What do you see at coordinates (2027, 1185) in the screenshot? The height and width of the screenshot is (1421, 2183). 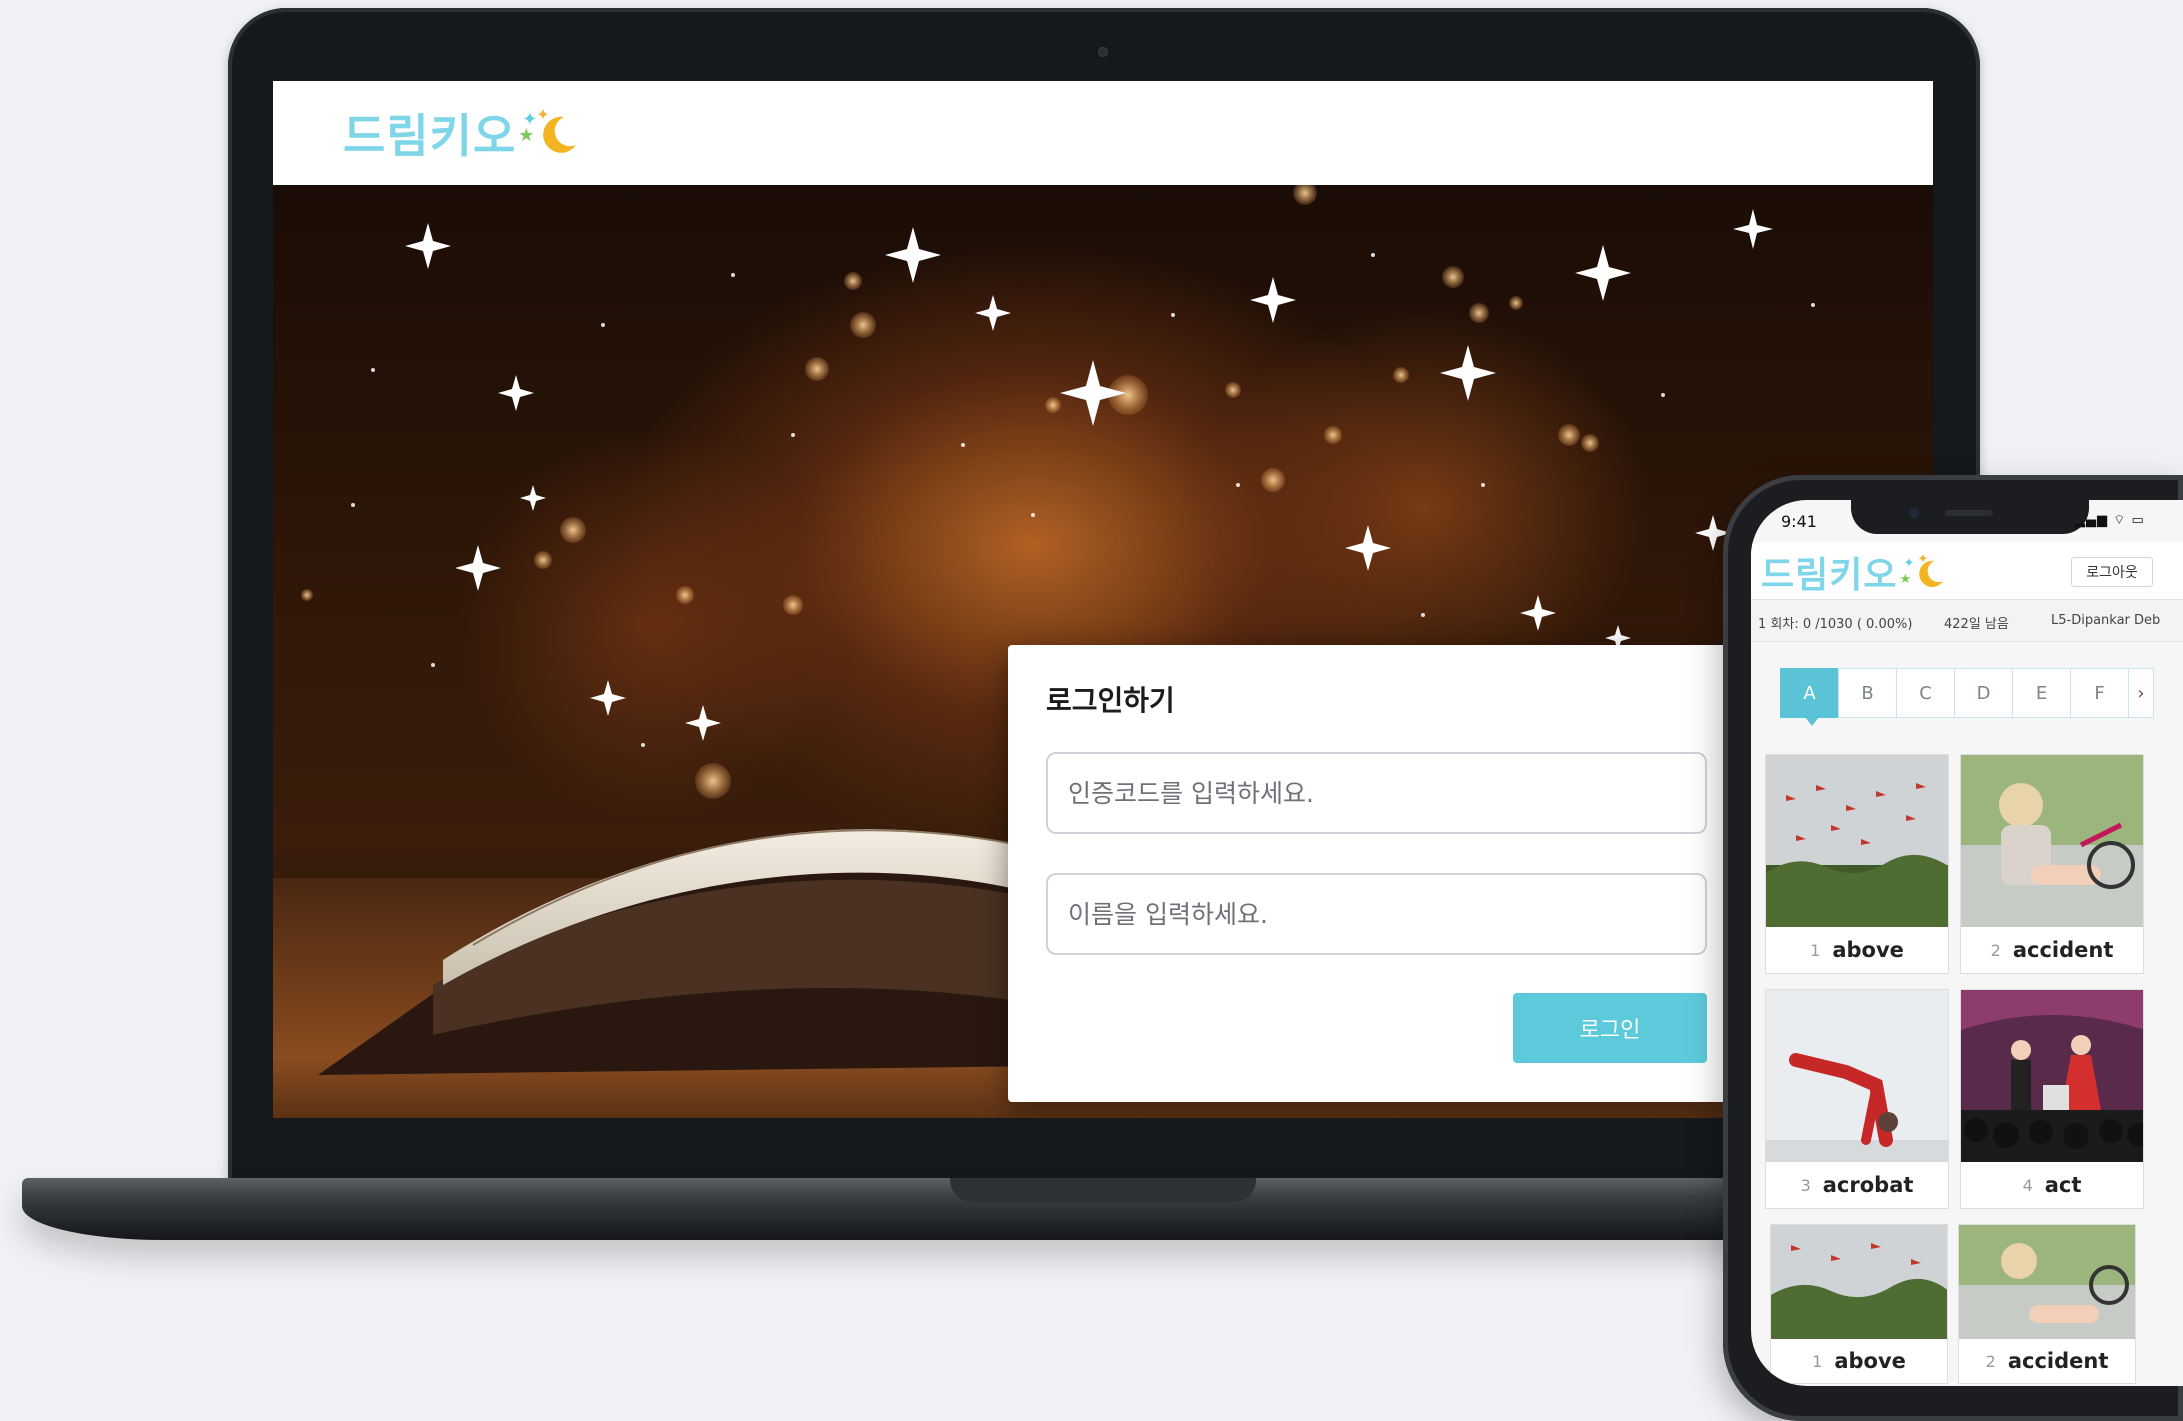 I see `card-number: 4` at bounding box center [2027, 1185].